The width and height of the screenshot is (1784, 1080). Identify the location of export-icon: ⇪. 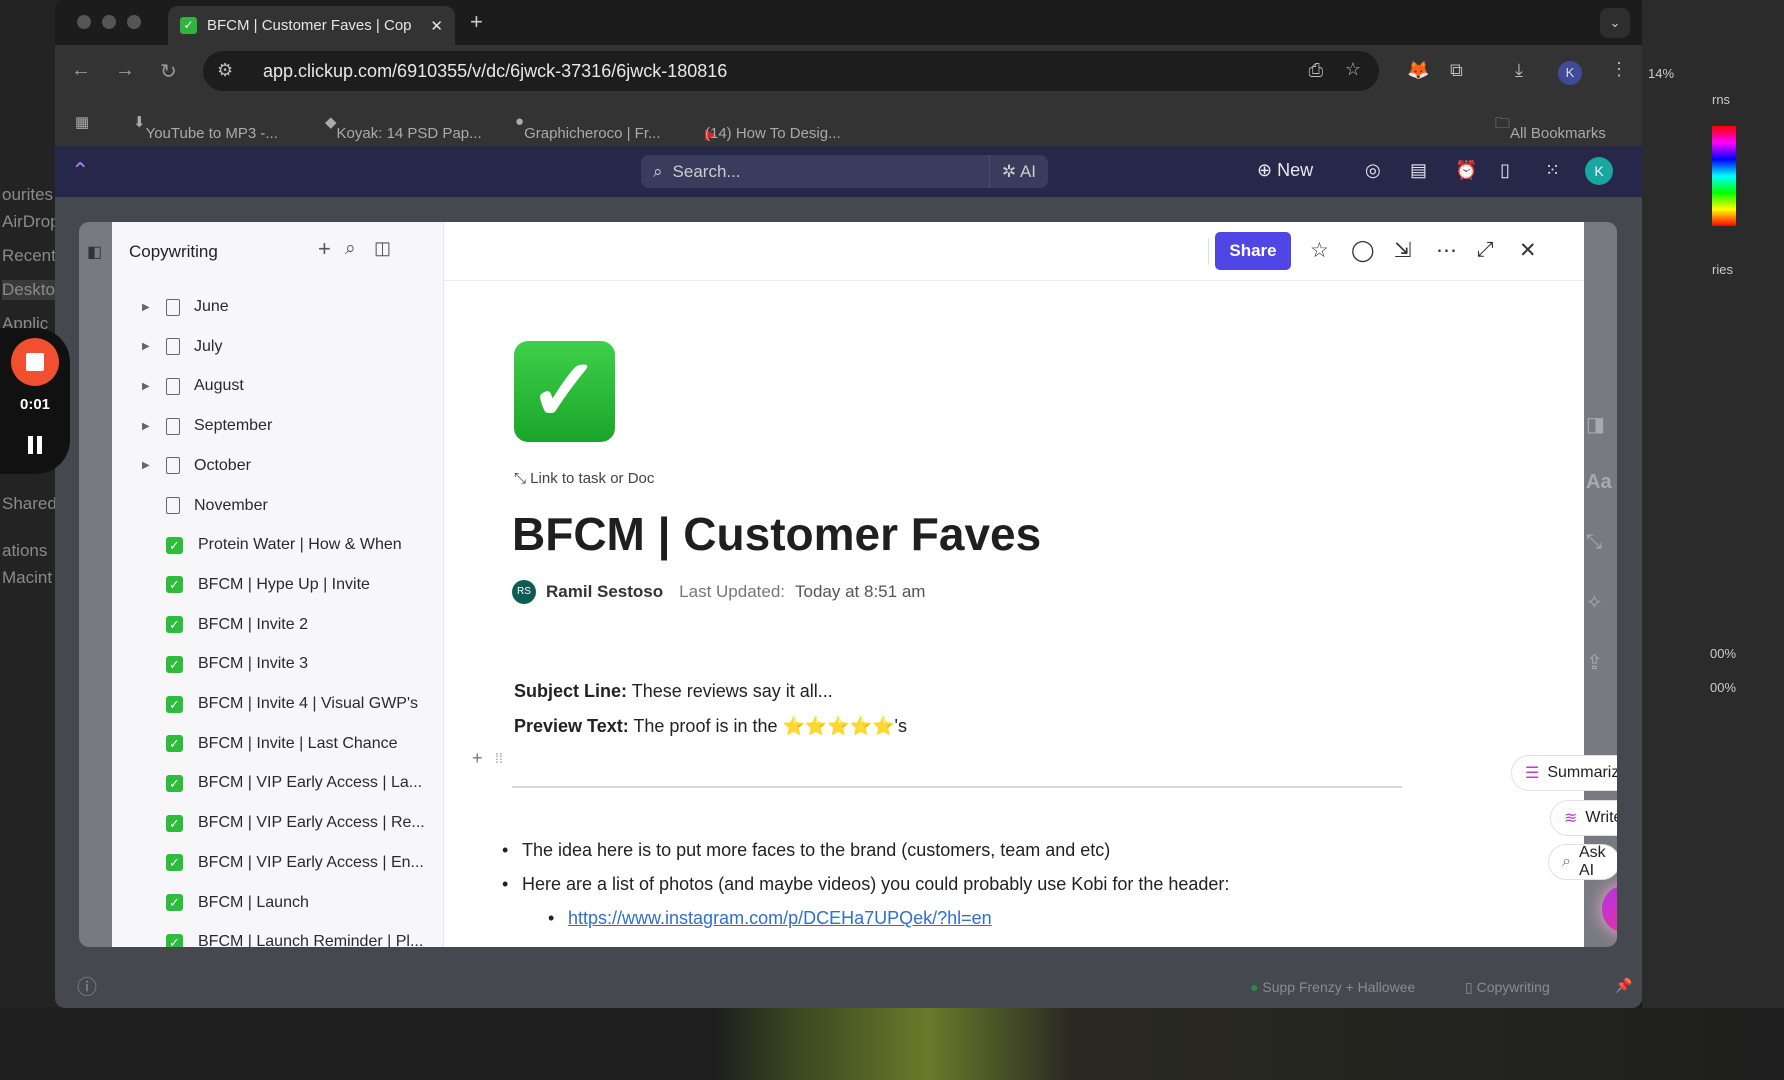
(1594, 662).